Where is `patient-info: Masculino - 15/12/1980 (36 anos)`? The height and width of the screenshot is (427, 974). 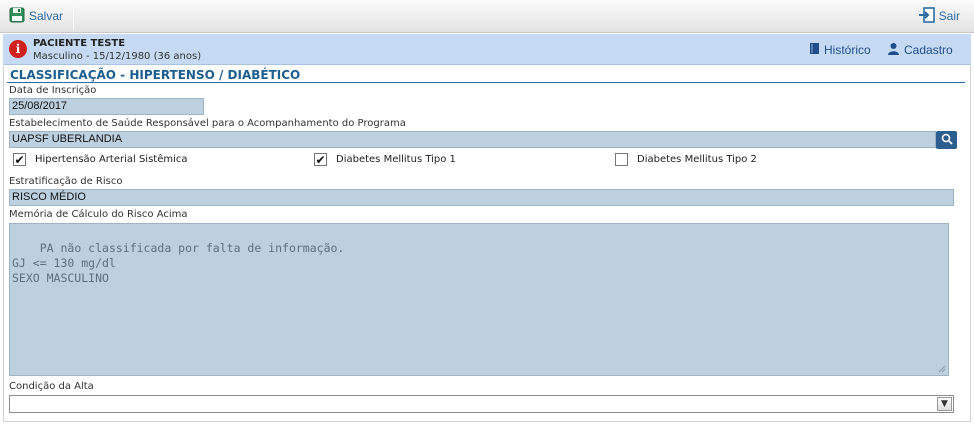
patient-info: Masculino - 15/12/1980 (36 anos) is located at coordinates (117, 56).